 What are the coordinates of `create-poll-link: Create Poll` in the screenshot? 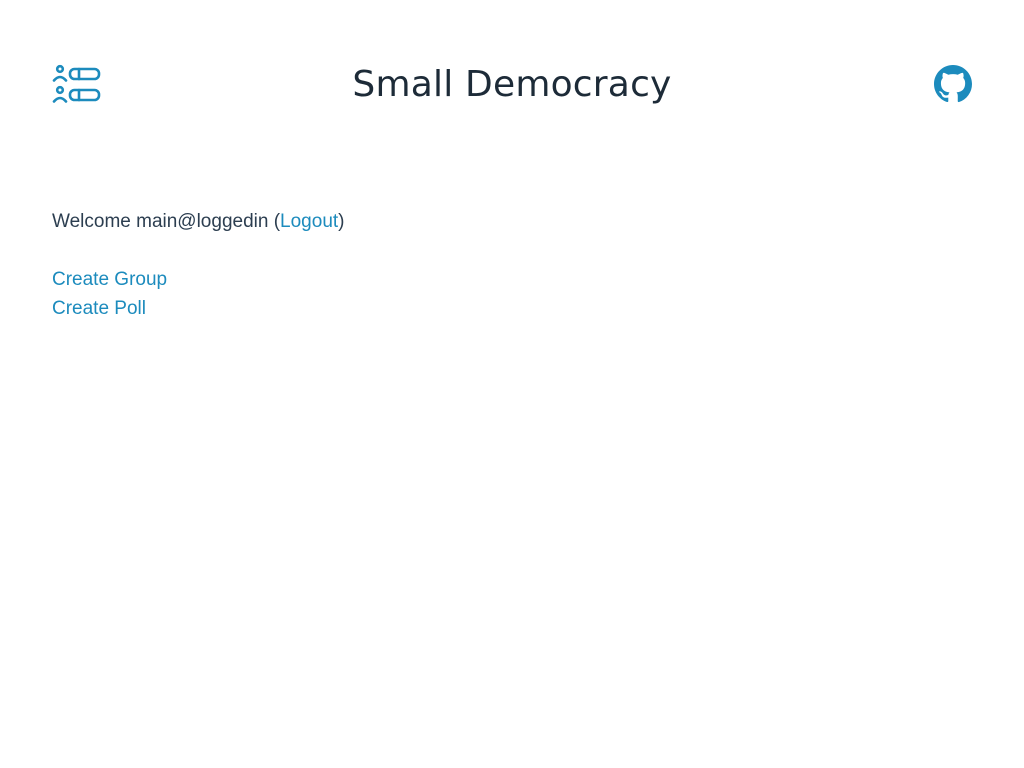 It's located at (502, 308).